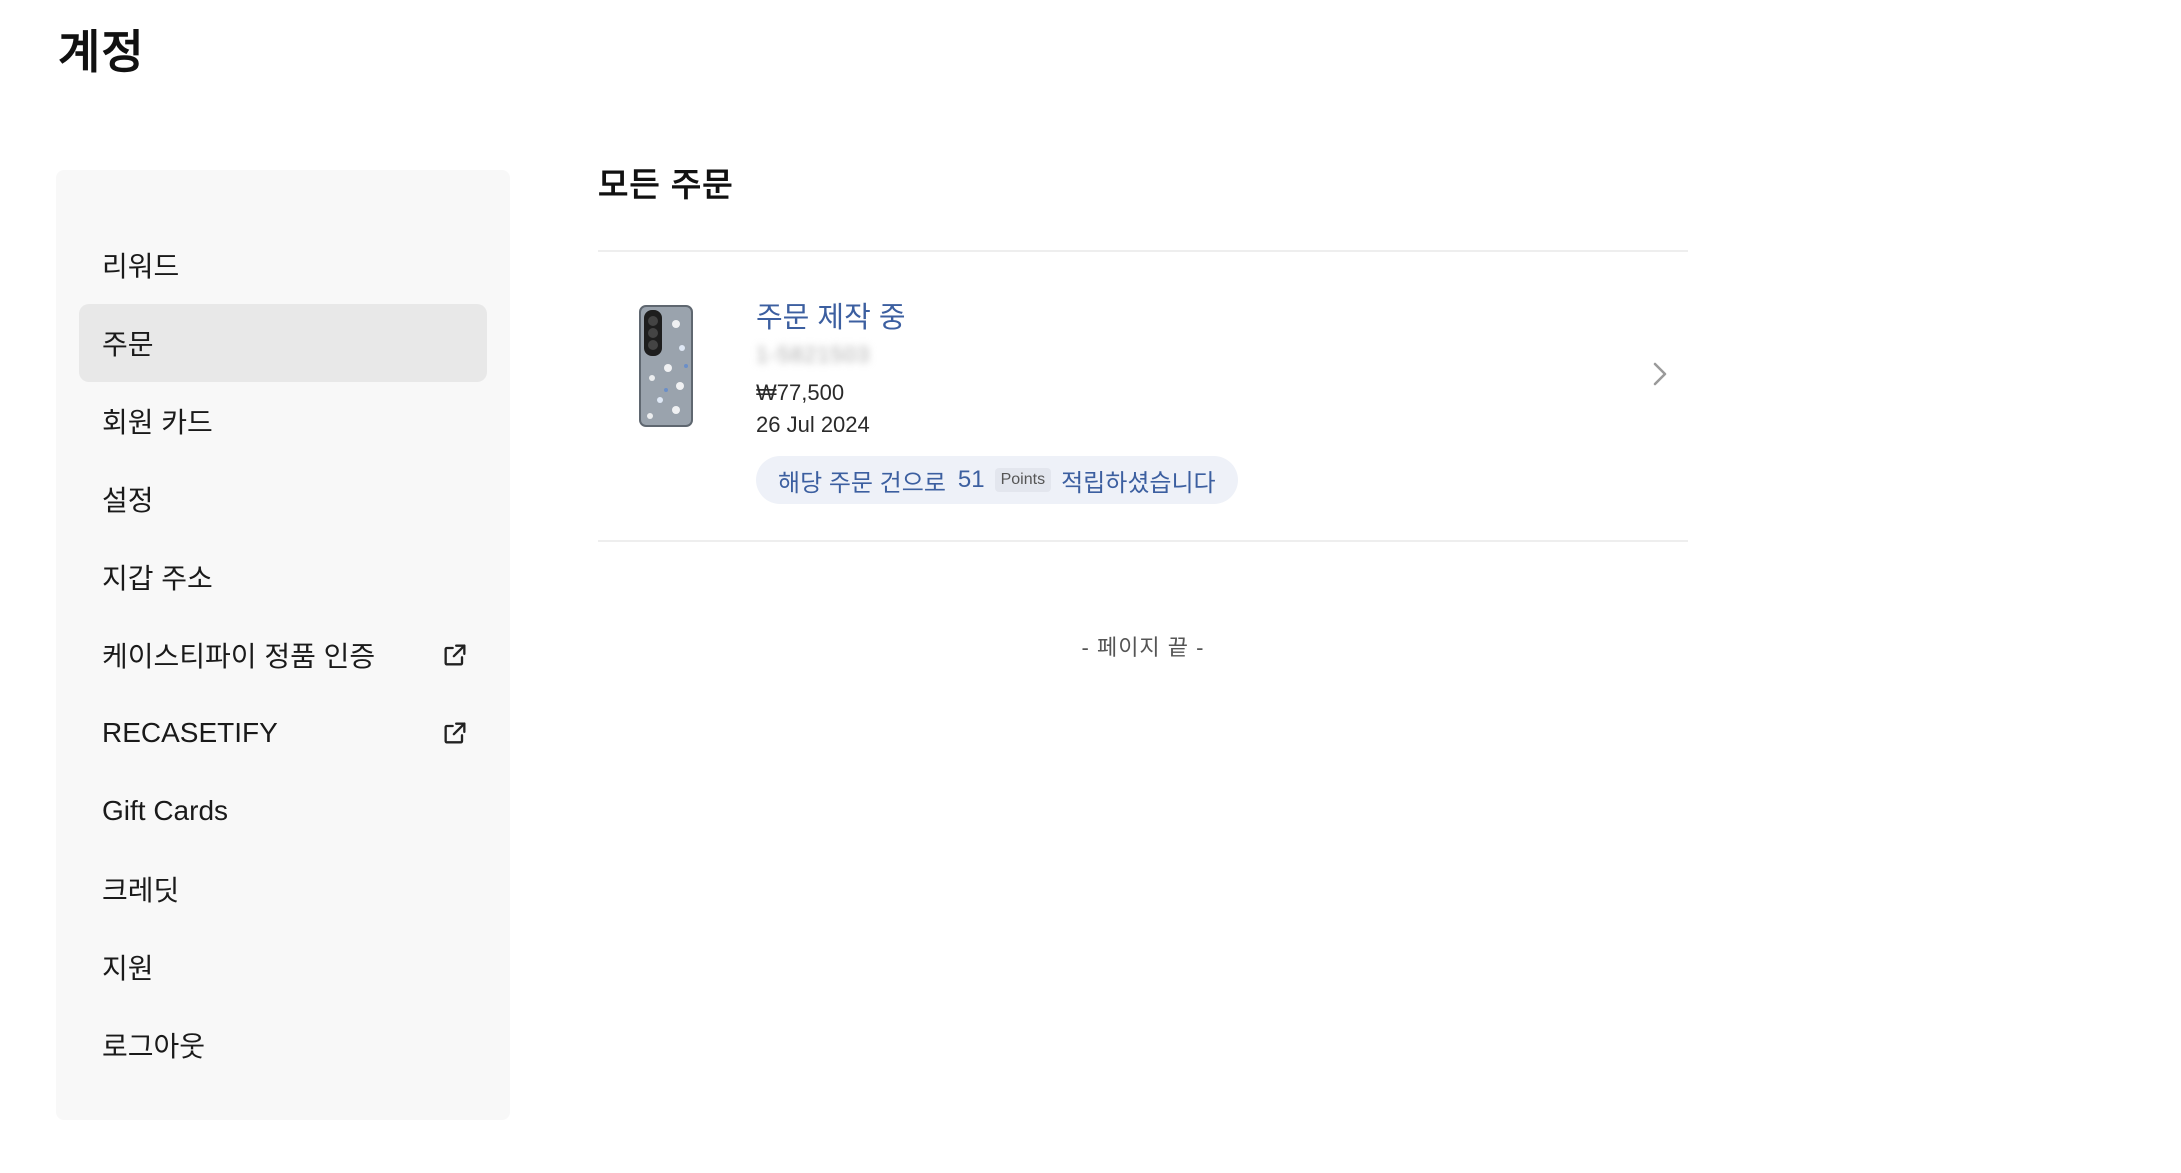 This screenshot has height=1173, width=2181. What do you see at coordinates (666, 366) in the screenshot?
I see `phone-case-thumbnail` at bounding box center [666, 366].